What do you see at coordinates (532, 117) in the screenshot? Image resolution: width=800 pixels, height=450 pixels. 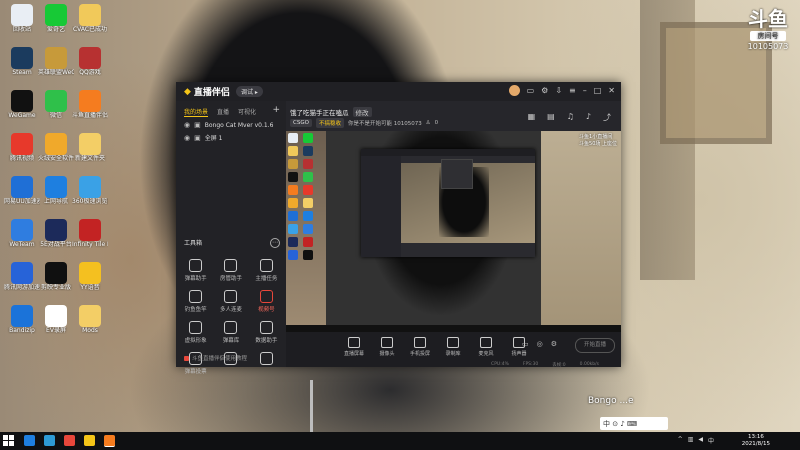 I see `scene-icon: ▦` at bounding box center [532, 117].